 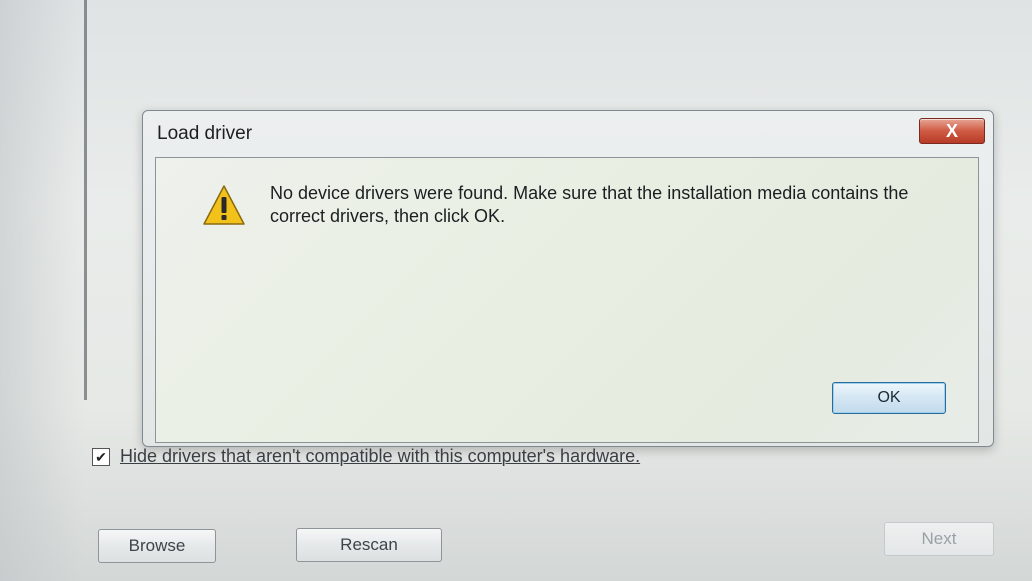 I want to click on browse-button: Browse, so click(x=157, y=546).